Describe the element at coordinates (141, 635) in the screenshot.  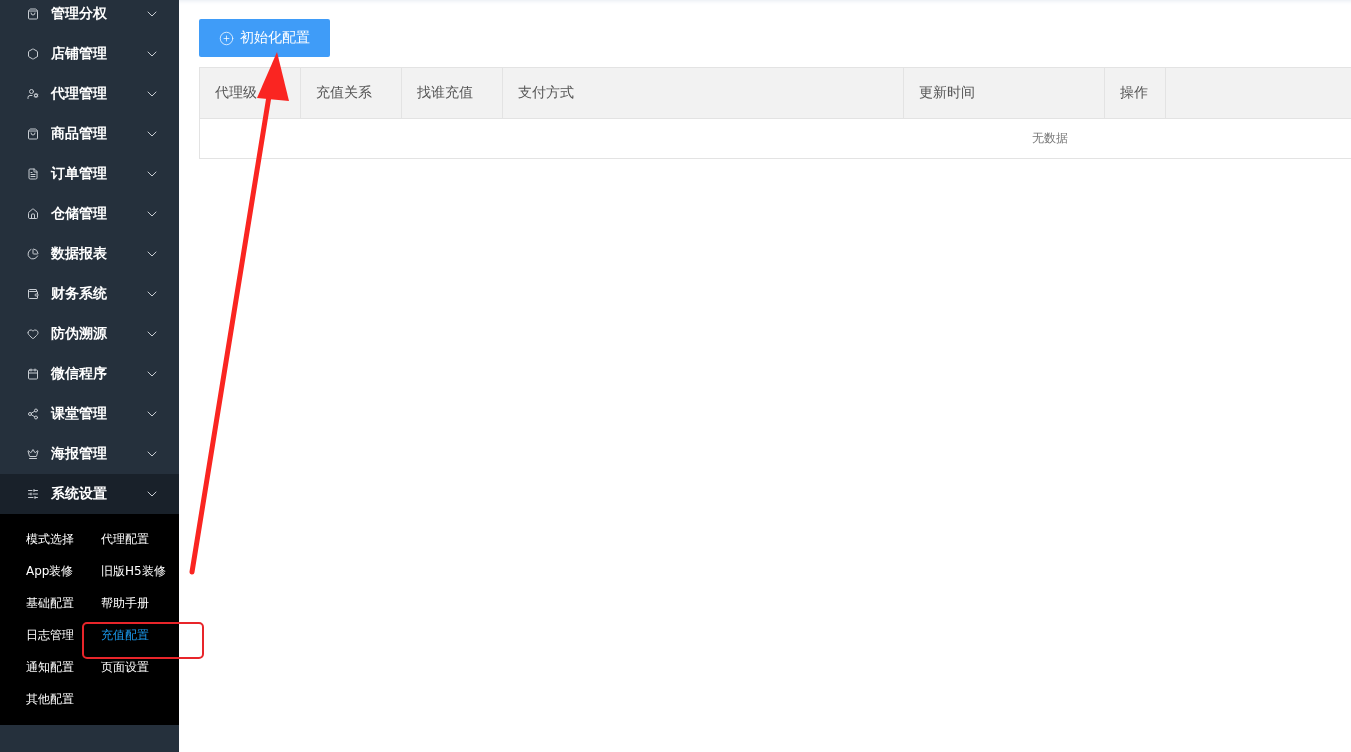
I see `submenu-item: 充值配置` at that location.